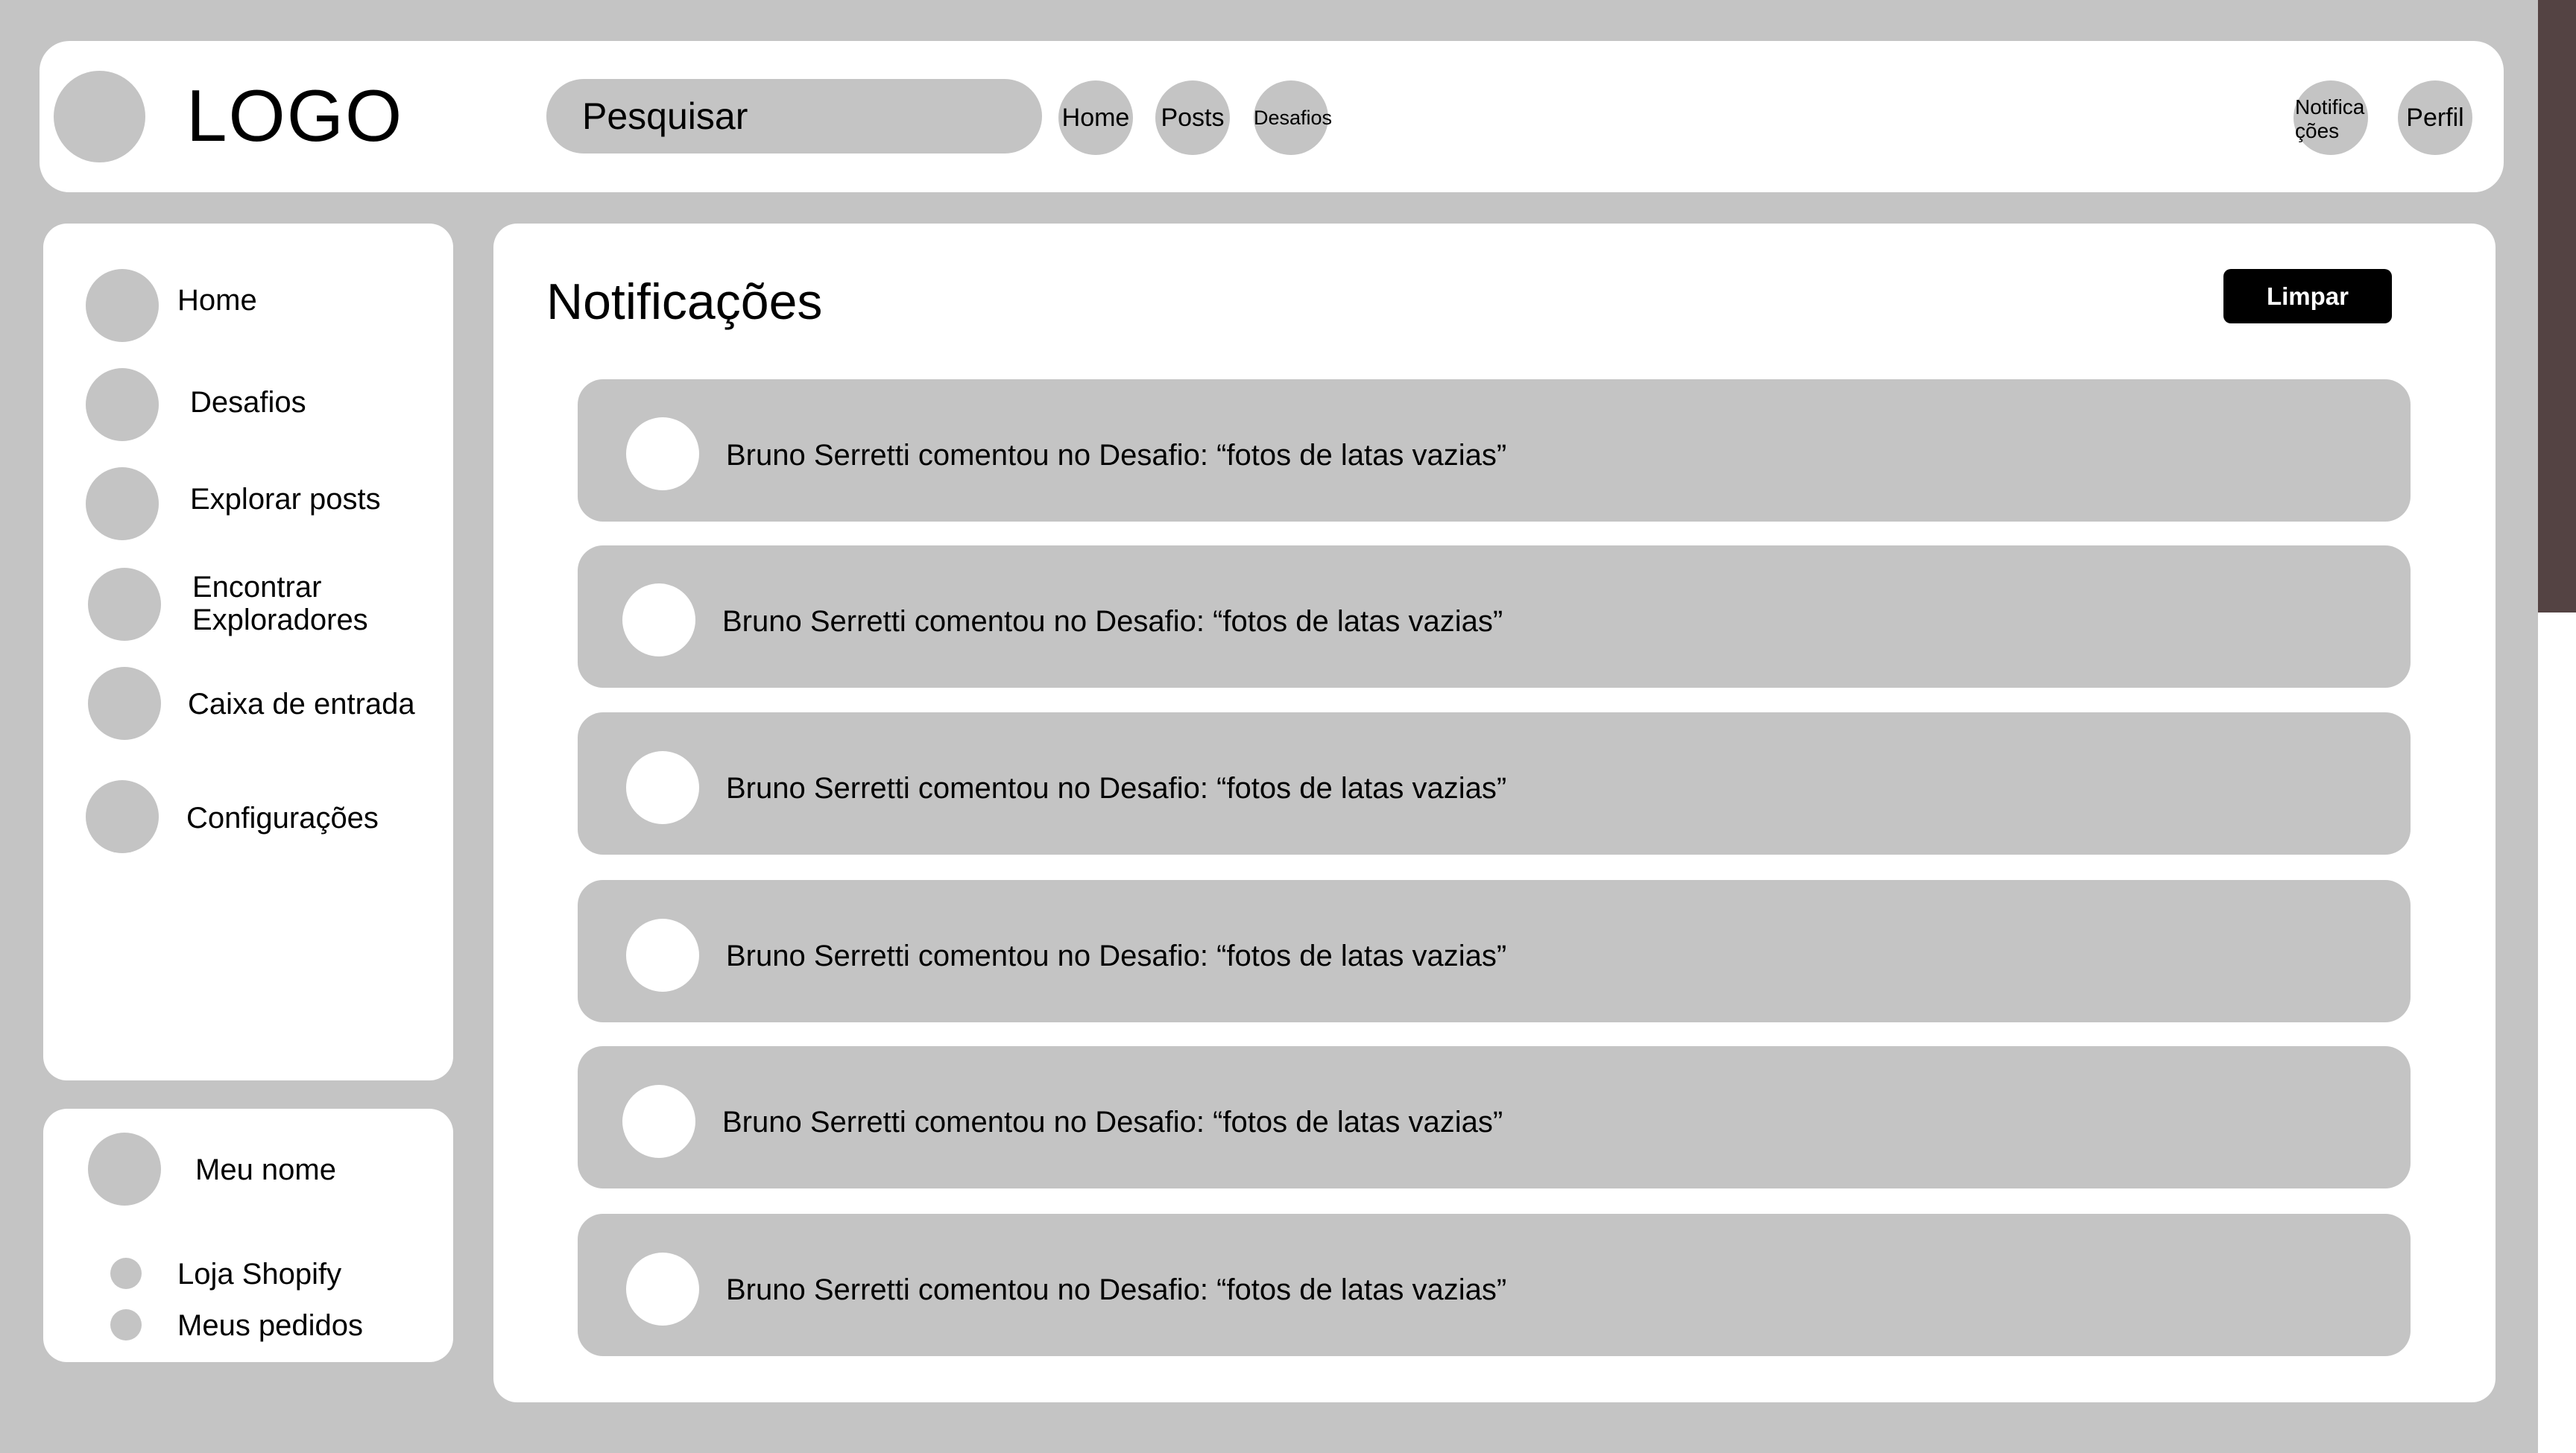  Describe the element at coordinates (125, 1169) in the screenshot. I see `avatar` at that location.